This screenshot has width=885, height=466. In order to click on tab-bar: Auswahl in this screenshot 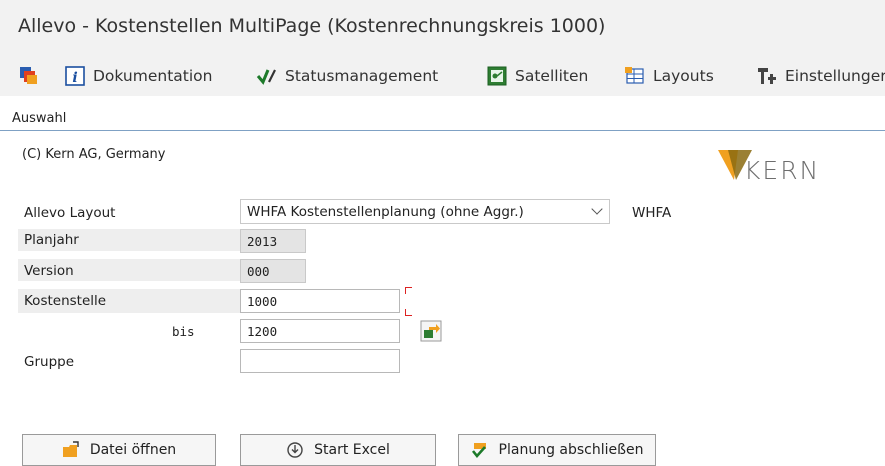, I will do `click(442, 119)`.